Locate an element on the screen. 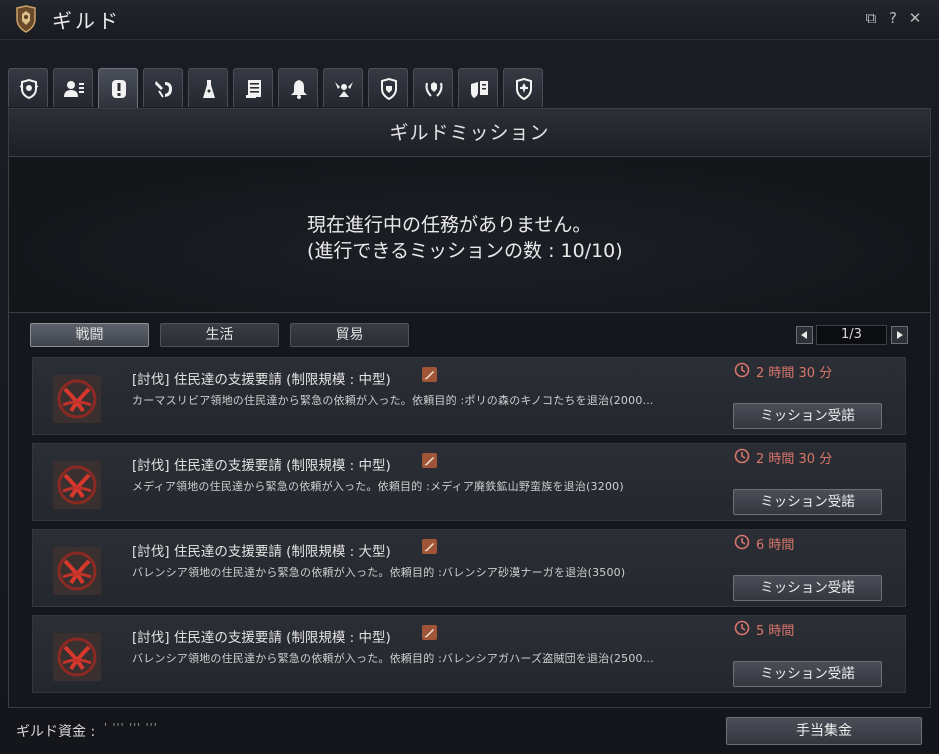 The height and width of the screenshot is (754, 939). mission-time-limit: 6 時間 is located at coordinates (775, 545).